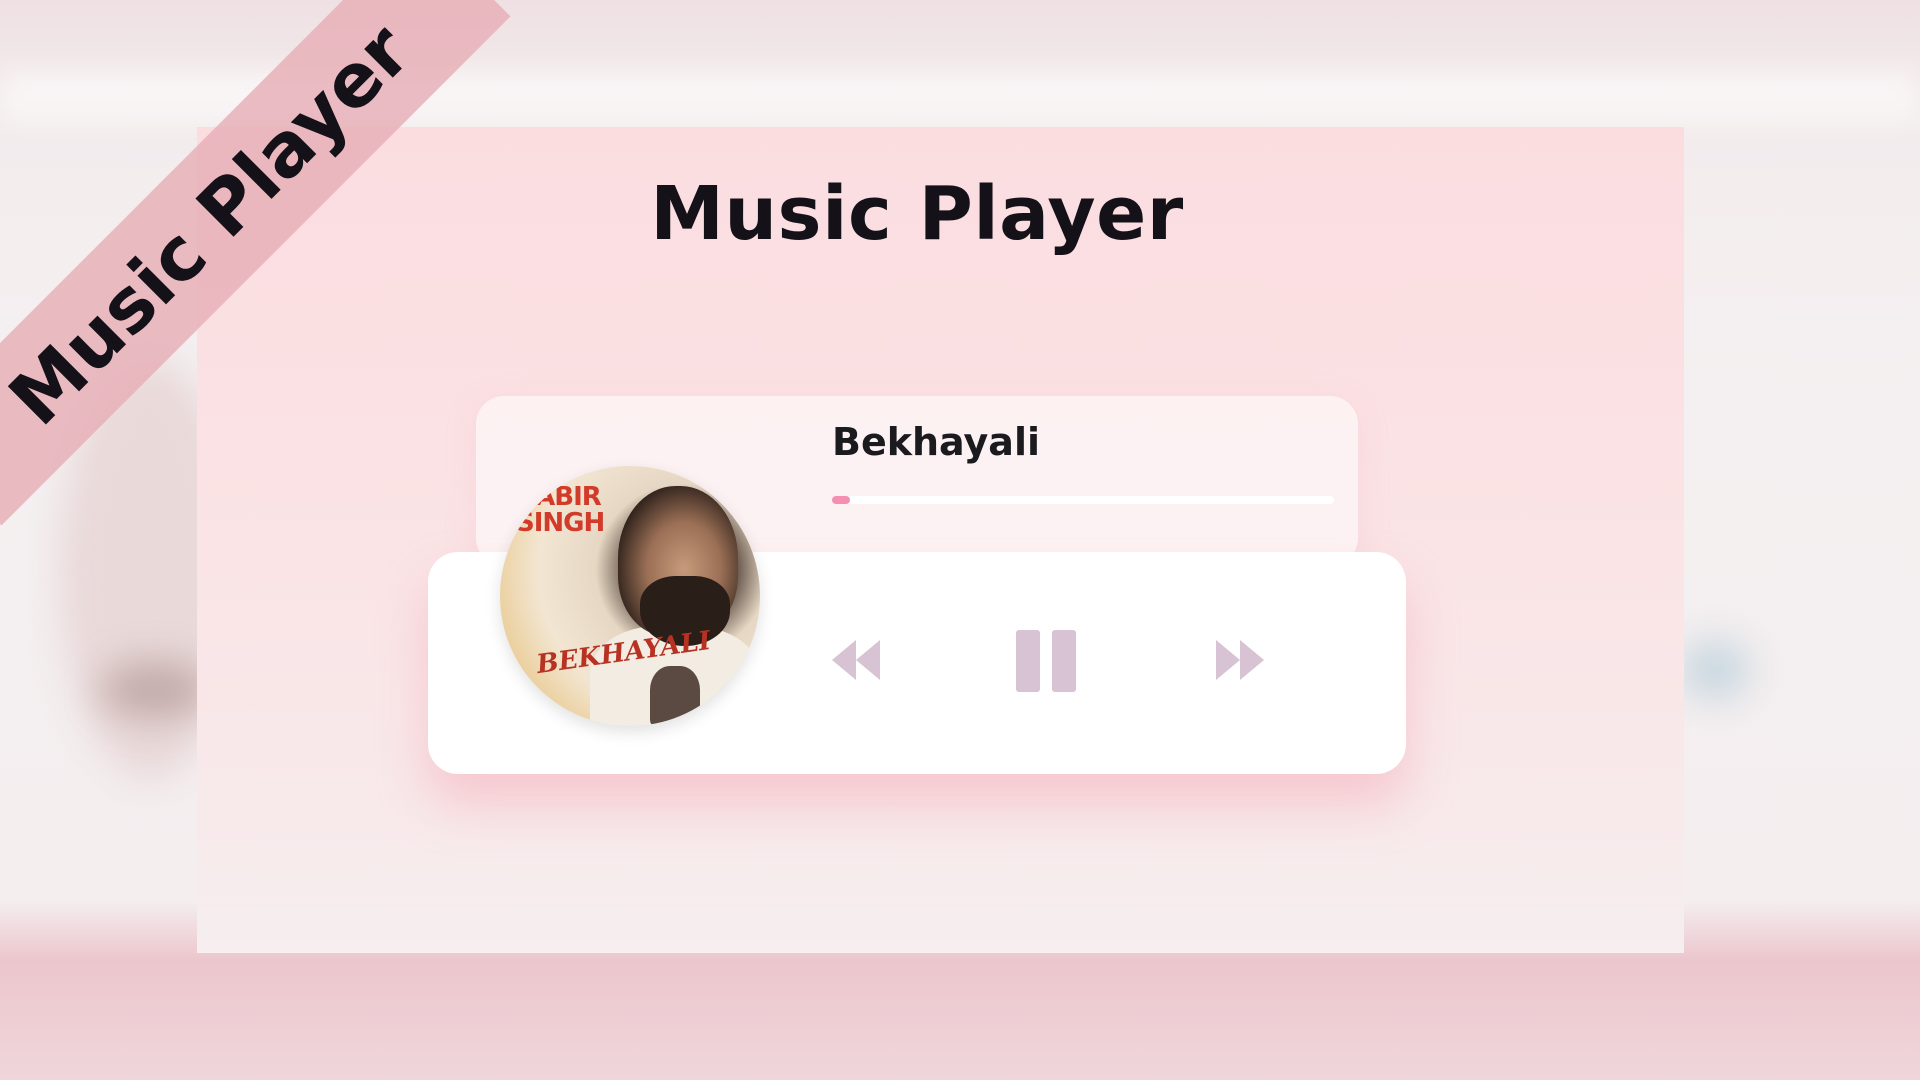  Describe the element at coordinates (155, 690) in the screenshot. I see `background-blur-shadow` at that location.